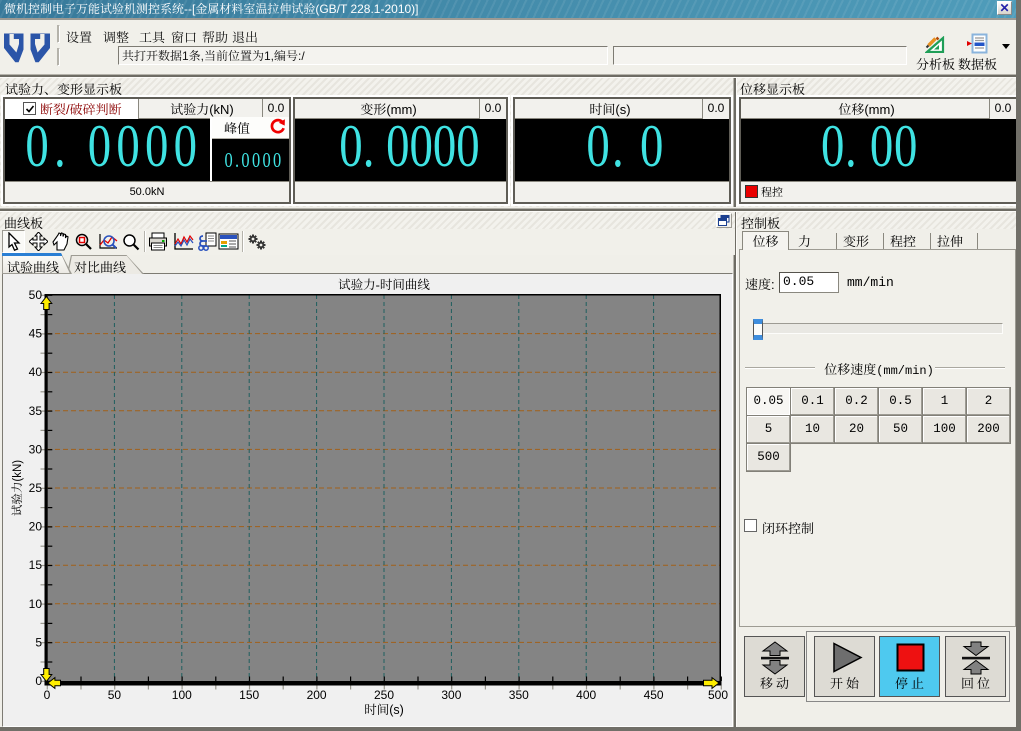  Describe the element at coordinates (182, 695) in the screenshot. I see `svg-text: 100` at that location.